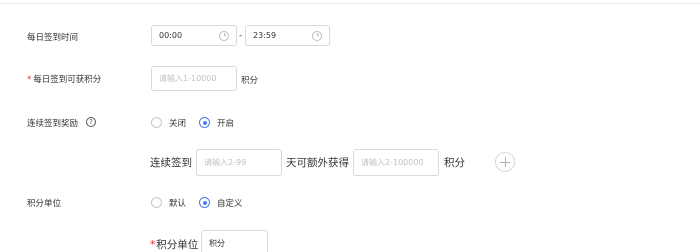  Describe the element at coordinates (505, 162) in the screenshot. I see `add-rule-icon` at that location.